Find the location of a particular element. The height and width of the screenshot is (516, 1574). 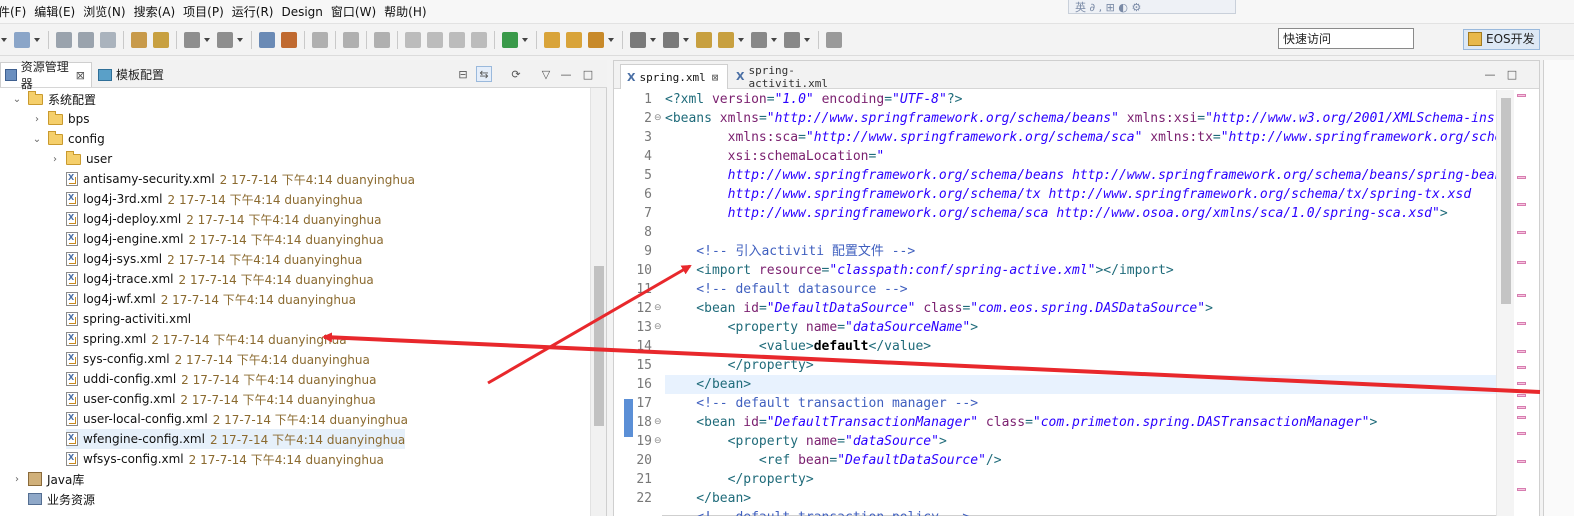

chevron-down-icon: ⌄ is located at coordinates (37, 139).